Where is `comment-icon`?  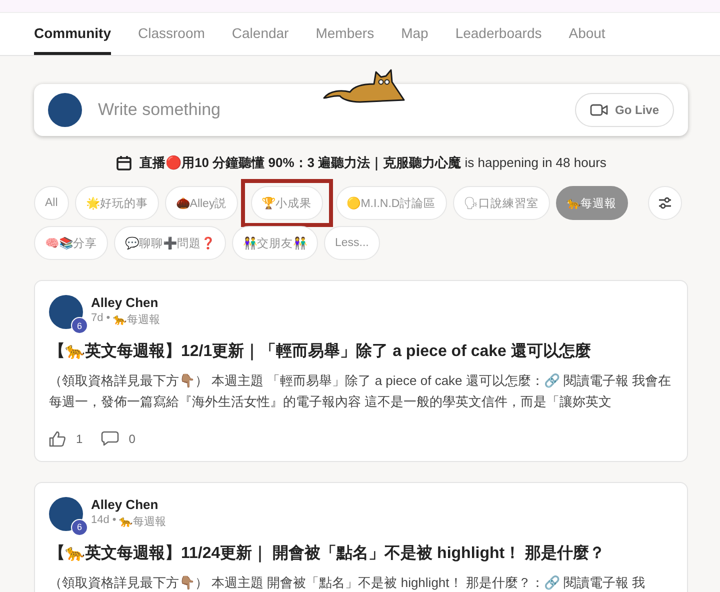 comment-icon is located at coordinates (109, 438).